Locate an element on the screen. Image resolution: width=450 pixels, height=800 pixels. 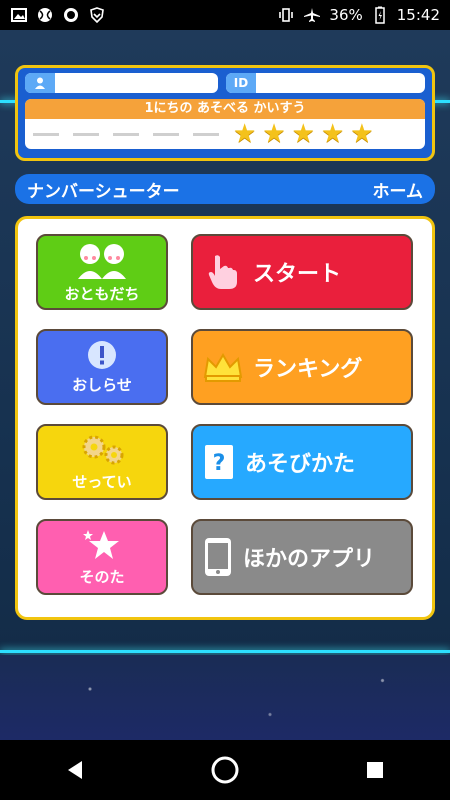
user-icon is located at coordinates (40, 83).